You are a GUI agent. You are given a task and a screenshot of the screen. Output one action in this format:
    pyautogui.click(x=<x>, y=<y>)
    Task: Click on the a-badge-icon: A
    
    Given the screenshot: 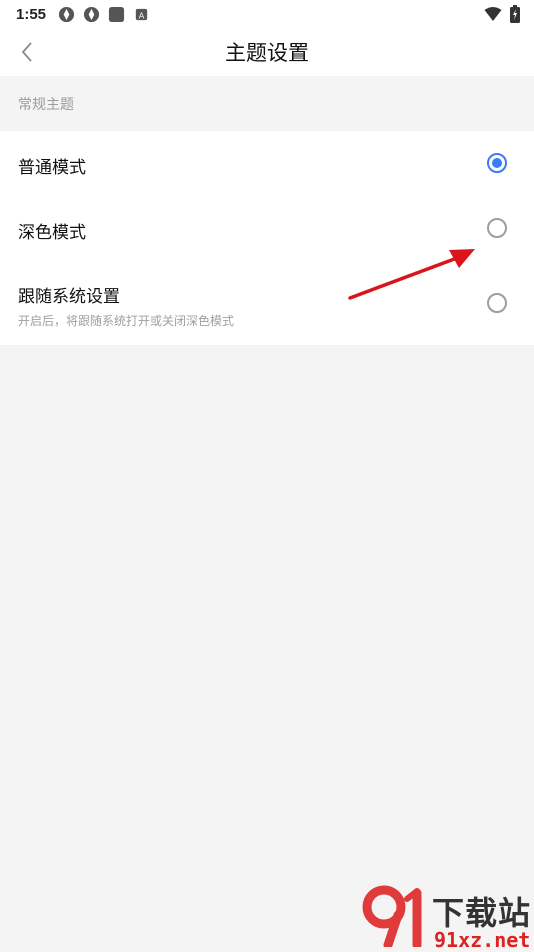 What is the action you would take?
    pyautogui.click(x=141, y=14)
    